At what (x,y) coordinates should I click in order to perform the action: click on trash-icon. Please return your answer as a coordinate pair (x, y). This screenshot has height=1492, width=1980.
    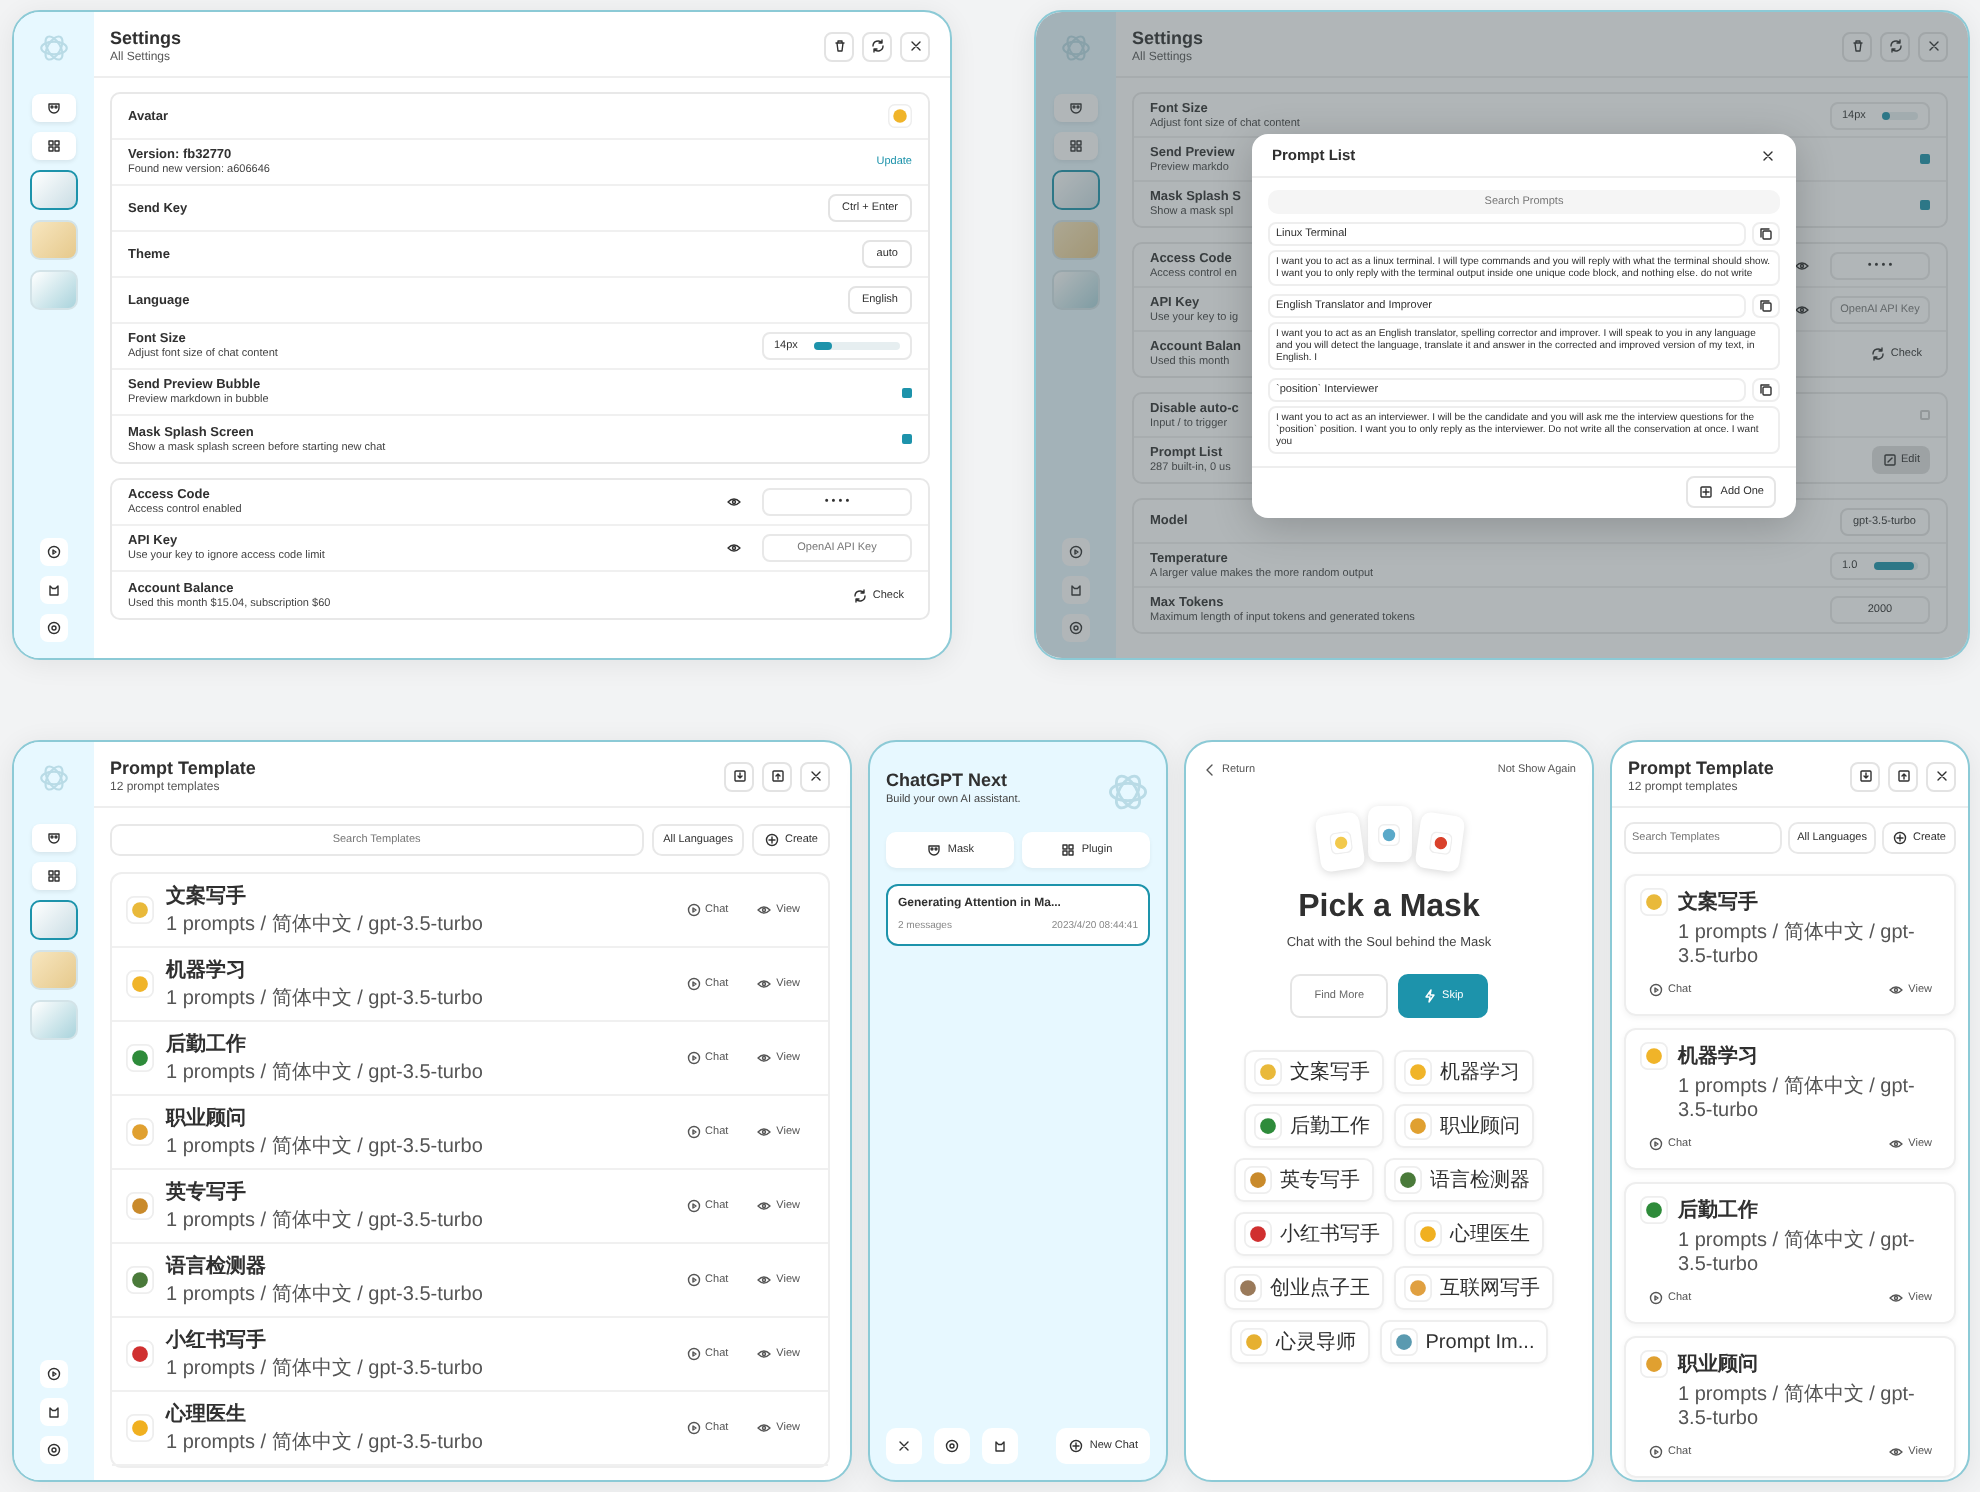
    Looking at the image, I should click on (1857, 46).